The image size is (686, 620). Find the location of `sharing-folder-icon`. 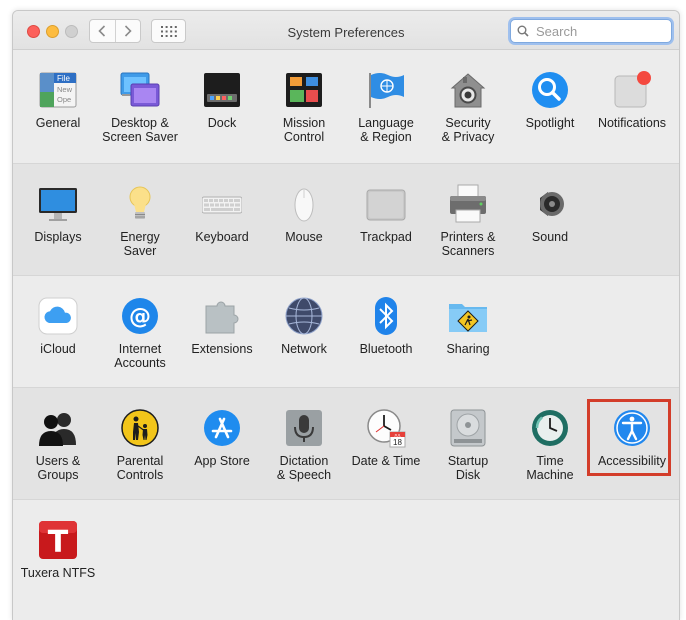

sharing-folder-icon is located at coordinates (468, 318).